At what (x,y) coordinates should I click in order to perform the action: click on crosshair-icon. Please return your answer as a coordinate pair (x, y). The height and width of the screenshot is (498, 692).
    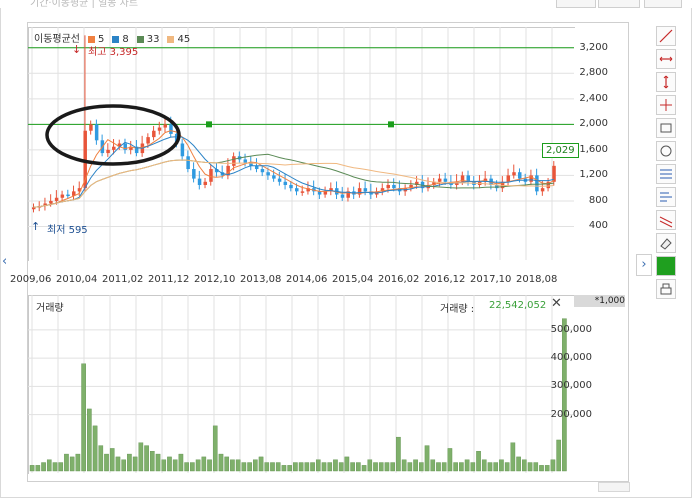
    Looking at the image, I should click on (666, 105).